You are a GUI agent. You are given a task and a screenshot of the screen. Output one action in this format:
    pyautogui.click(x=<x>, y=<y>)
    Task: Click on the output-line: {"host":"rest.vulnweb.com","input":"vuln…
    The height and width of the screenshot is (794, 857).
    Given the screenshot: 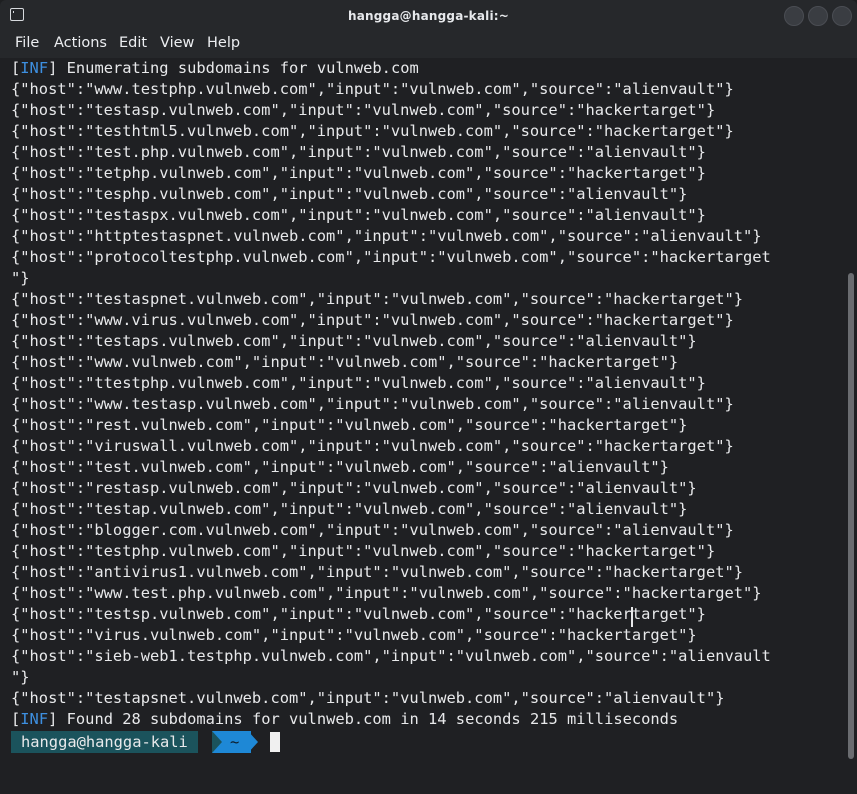 What is the action you would take?
    pyautogui.click(x=349, y=425)
    